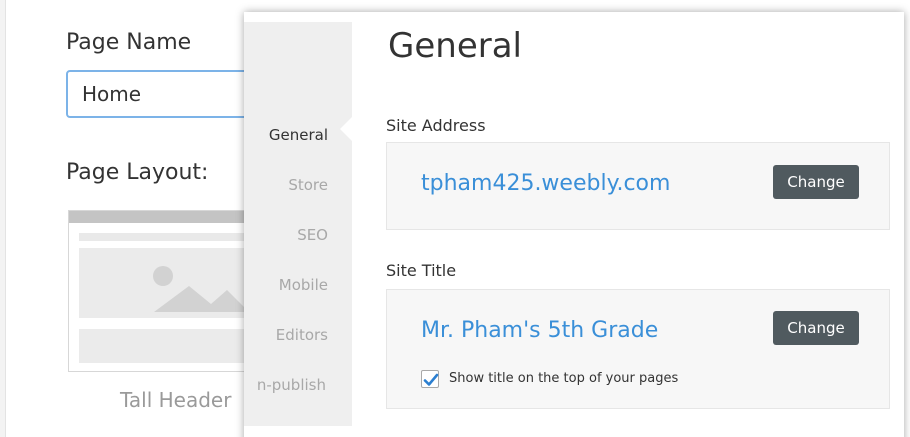 Image resolution: width=910 pixels, height=437 pixels. I want to click on image-placeholder-icon, so click(201, 289).